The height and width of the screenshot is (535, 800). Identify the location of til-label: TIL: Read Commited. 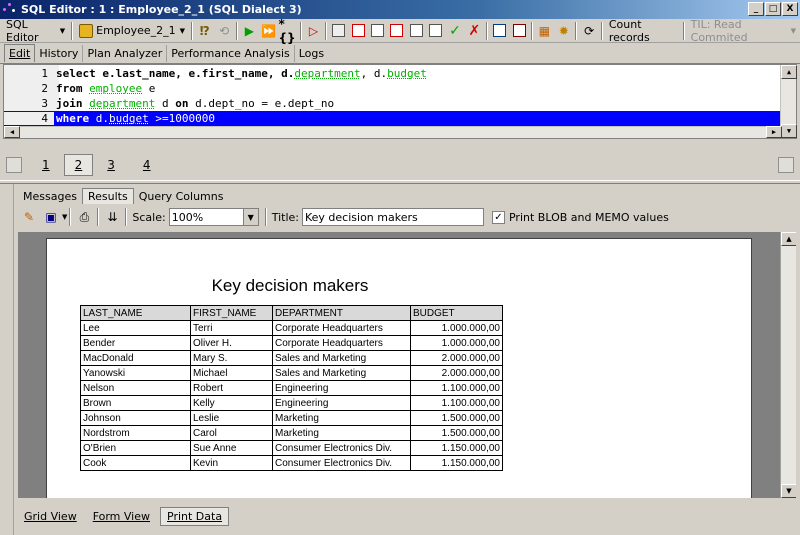
(719, 30).